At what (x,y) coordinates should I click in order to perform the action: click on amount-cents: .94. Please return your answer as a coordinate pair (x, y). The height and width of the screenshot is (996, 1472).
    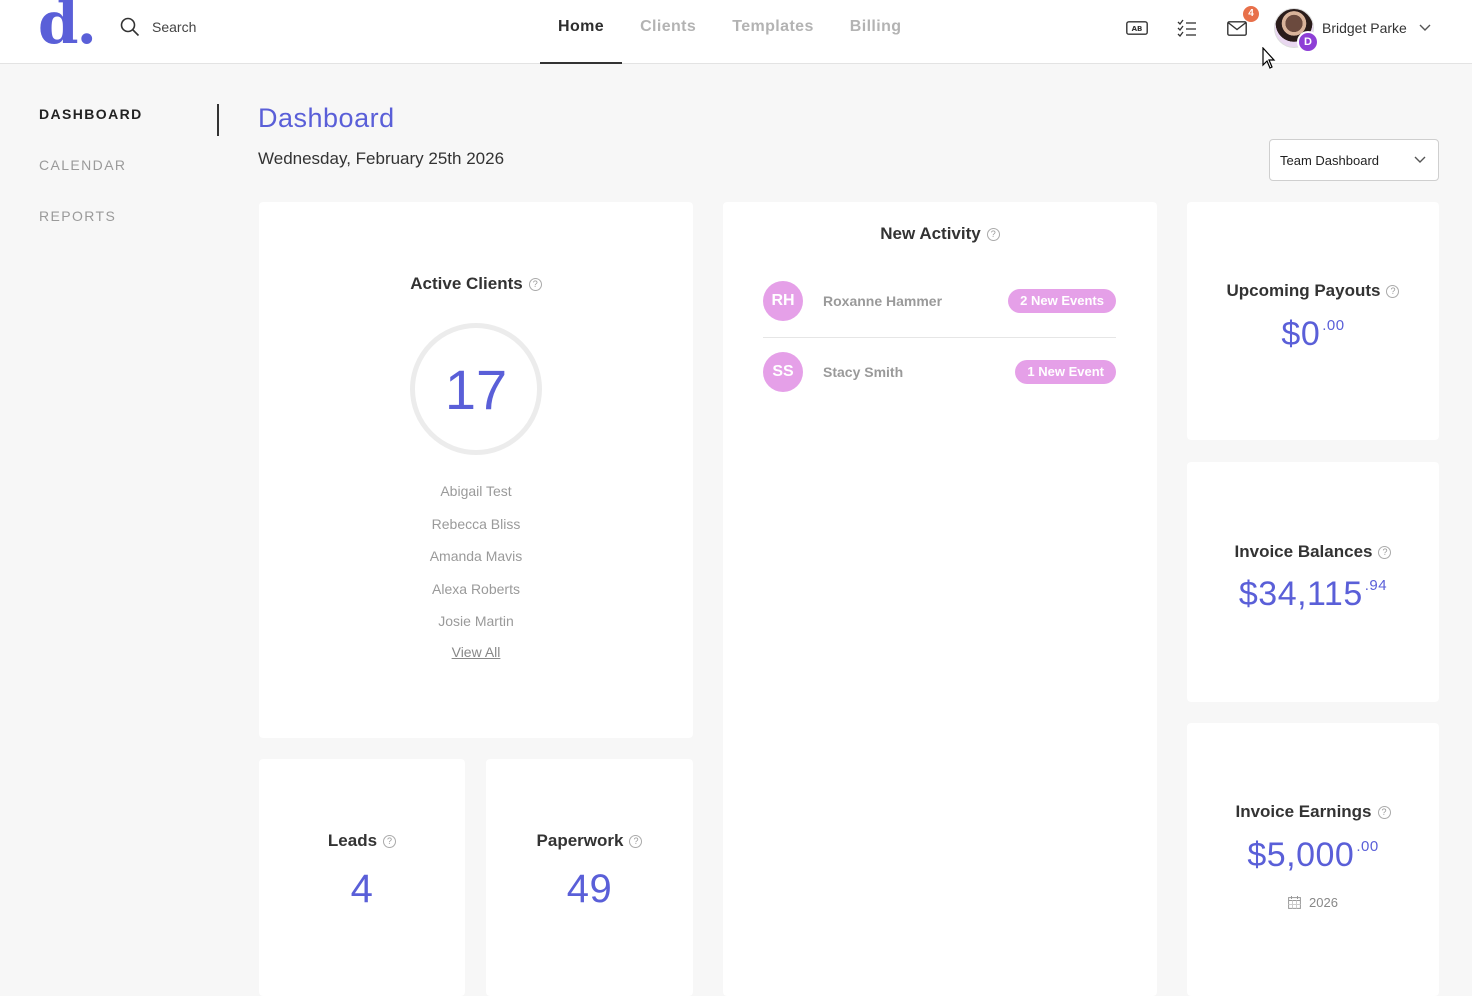
    Looking at the image, I should click on (1376, 585).